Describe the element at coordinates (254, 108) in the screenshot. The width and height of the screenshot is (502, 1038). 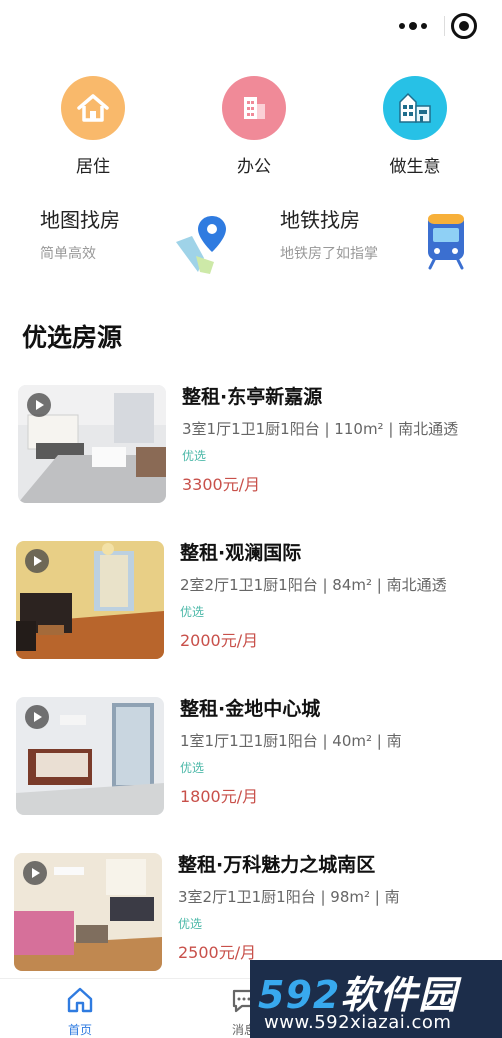
I see `office-building-icon` at that location.